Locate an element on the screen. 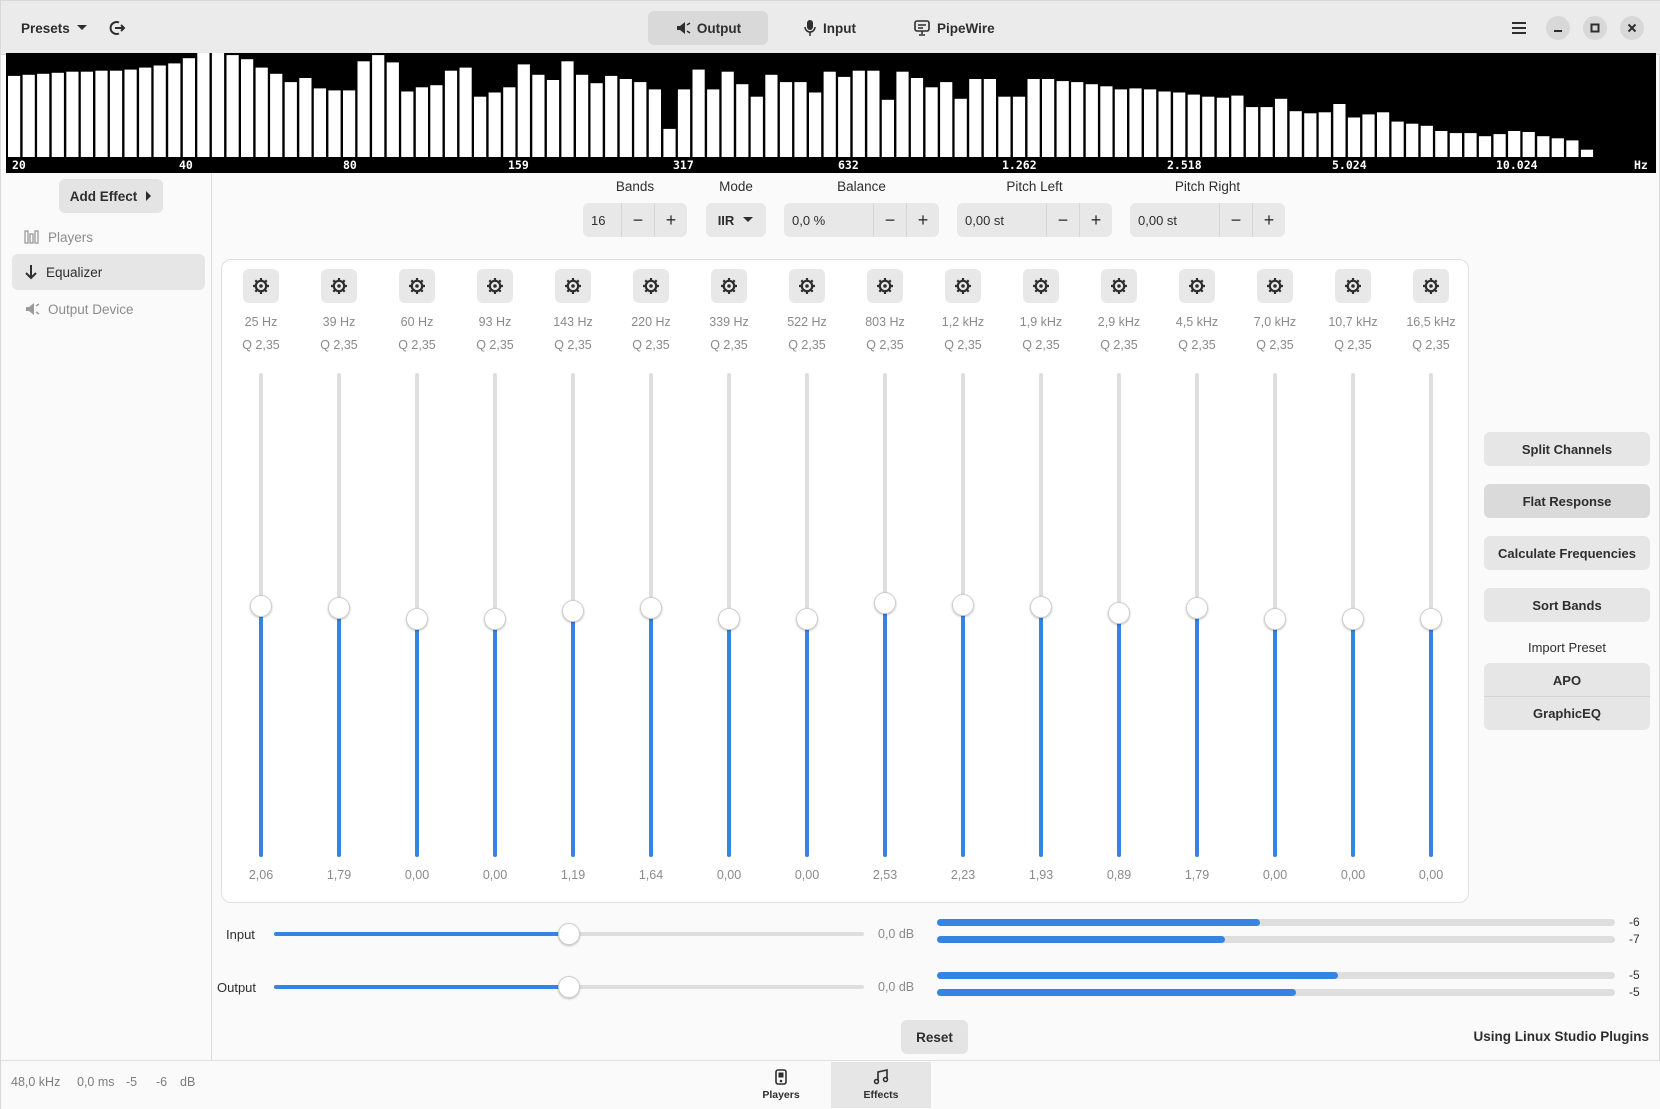 The width and height of the screenshot is (1660, 1109). split-channels-button: Split Channels is located at coordinates (1567, 449).